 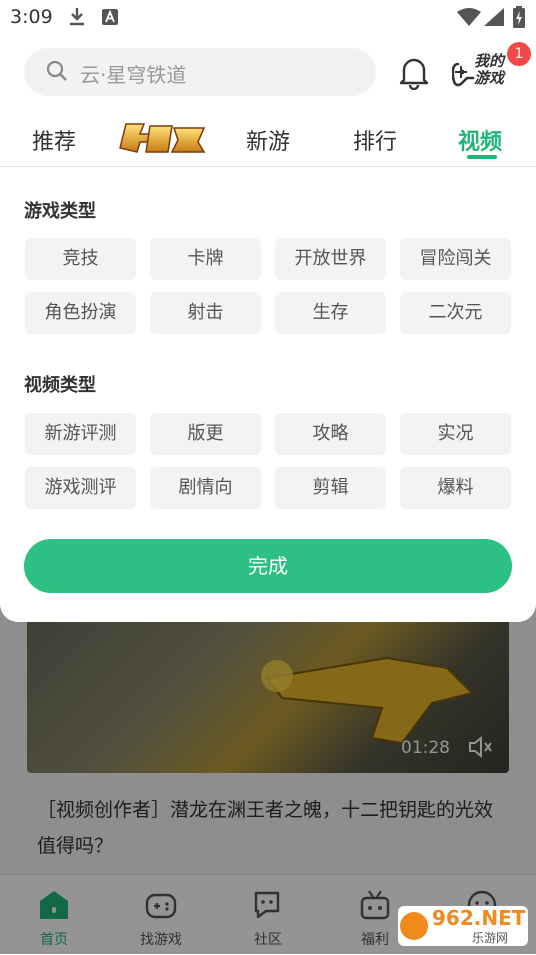 I want to click on download-icon, so click(x=77, y=19).